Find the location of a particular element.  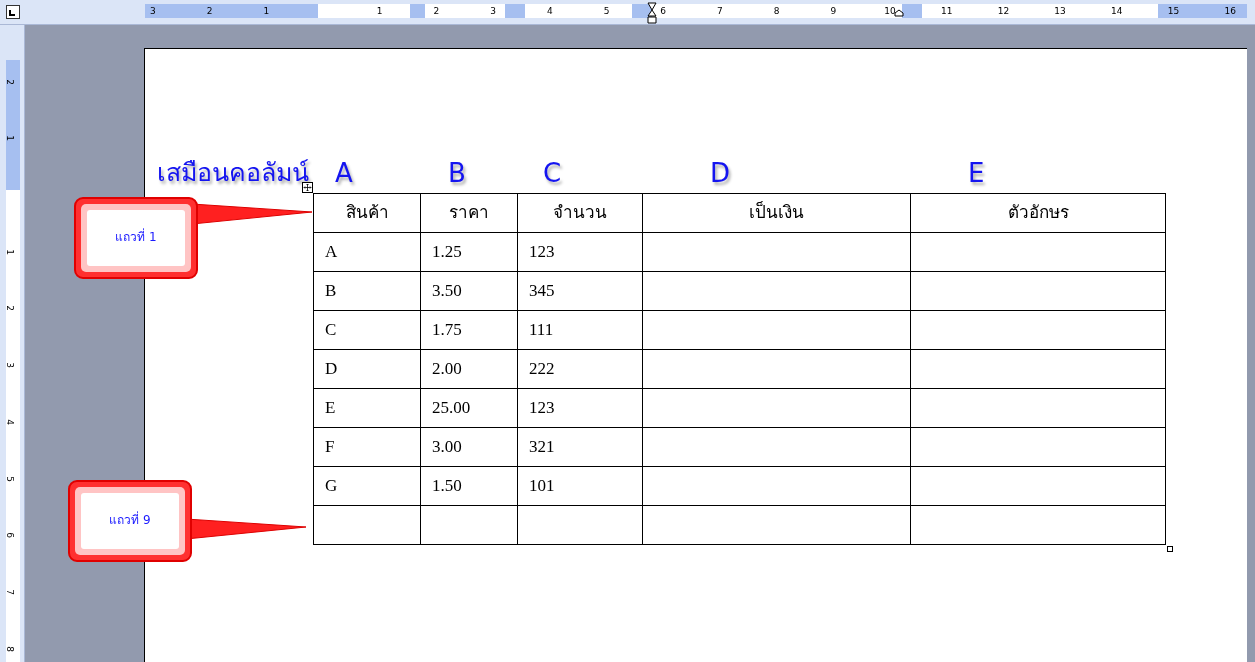

table-cell: 321 is located at coordinates (580, 447).